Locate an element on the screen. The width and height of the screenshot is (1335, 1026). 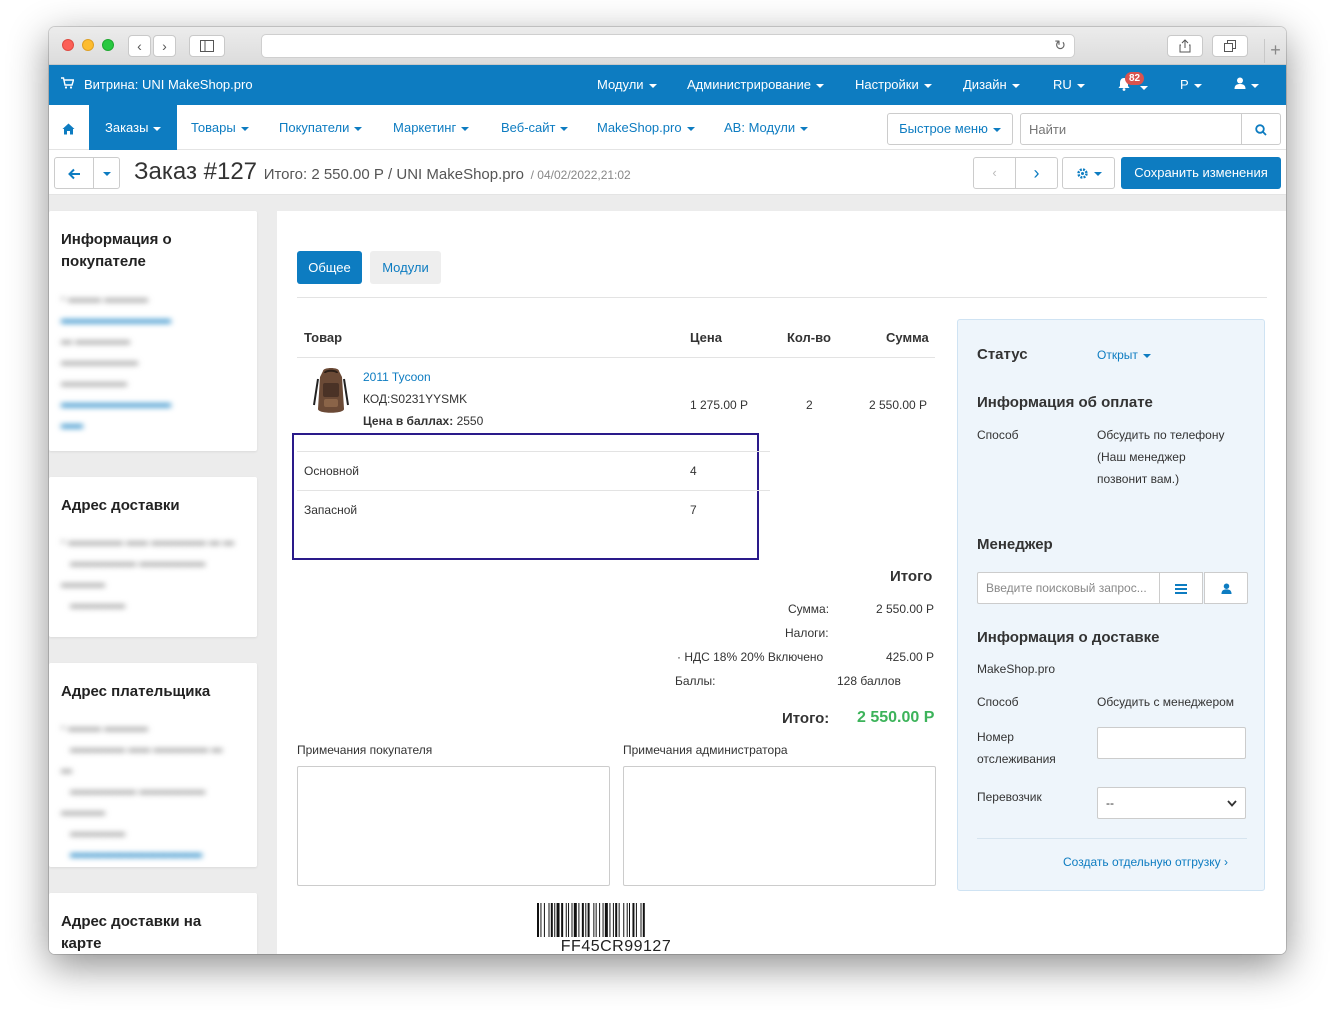
prev-order-button: ‹ is located at coordinates (994, 173).